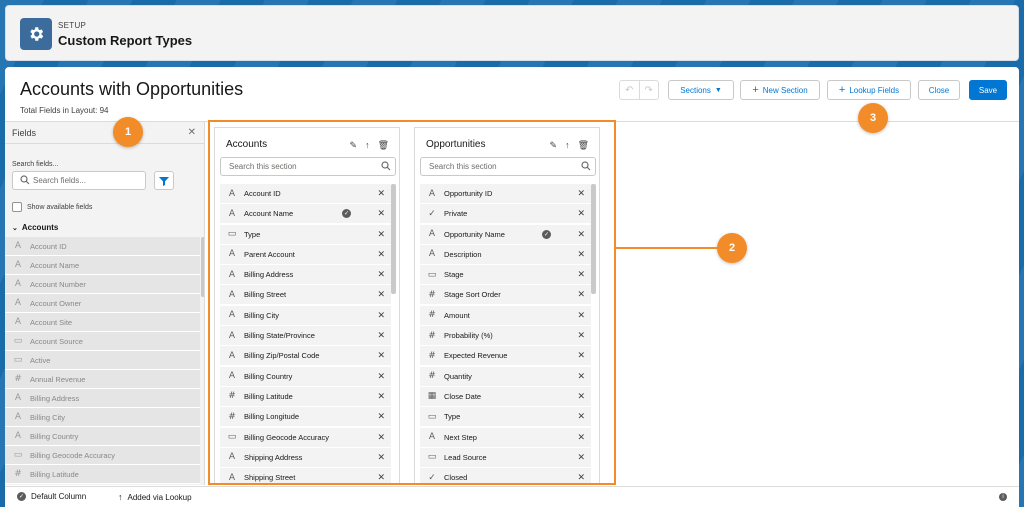 This screenshot has width=1024, height=507. Describe the element at coordinates (48, 417) in the screenshot. I see `available-field-label: Billing City` at that location.